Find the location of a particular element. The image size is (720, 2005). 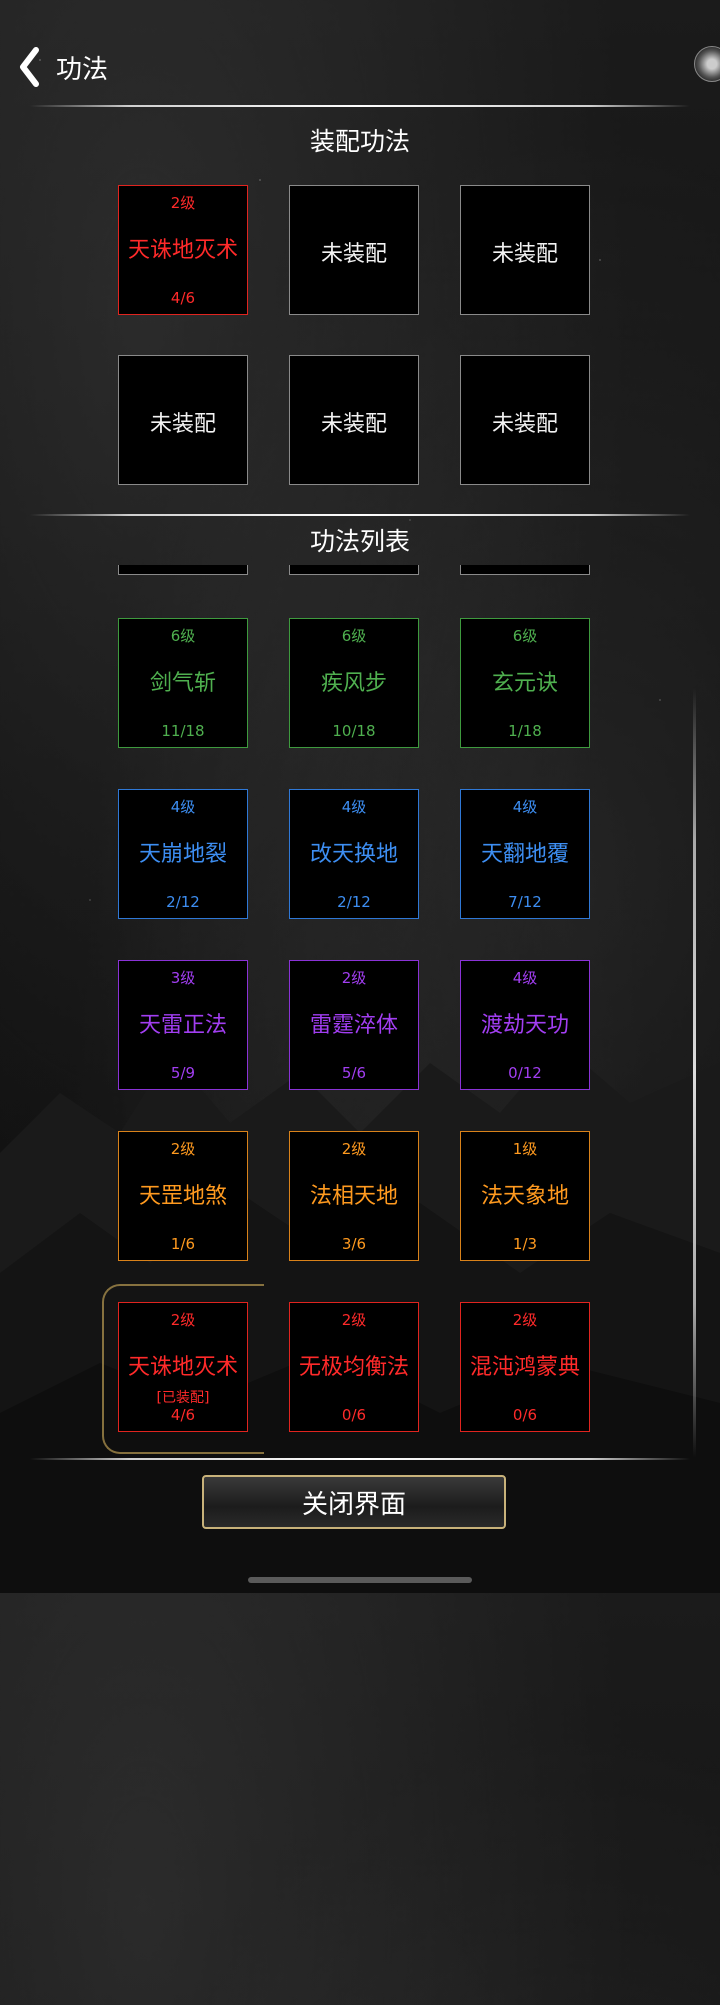

page-title: 功法 is located at coordinates (82, 69).